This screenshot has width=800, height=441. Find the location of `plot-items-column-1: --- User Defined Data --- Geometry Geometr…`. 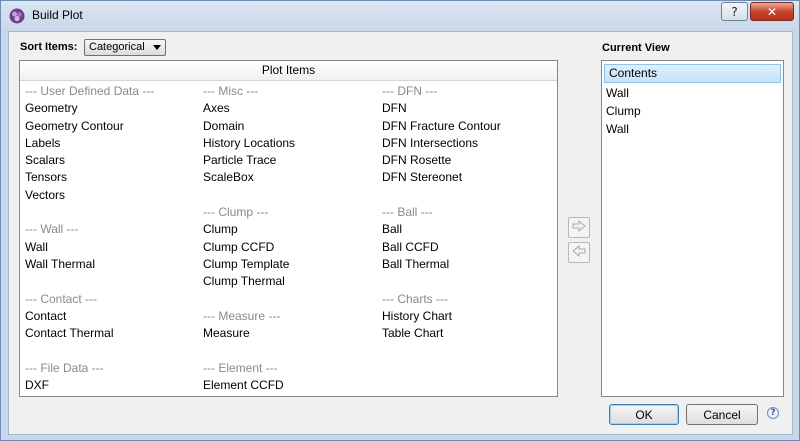

plot-items-column-1: --- User Defined Data --- Geometry Geometr… is located at coordinates (89, 238).